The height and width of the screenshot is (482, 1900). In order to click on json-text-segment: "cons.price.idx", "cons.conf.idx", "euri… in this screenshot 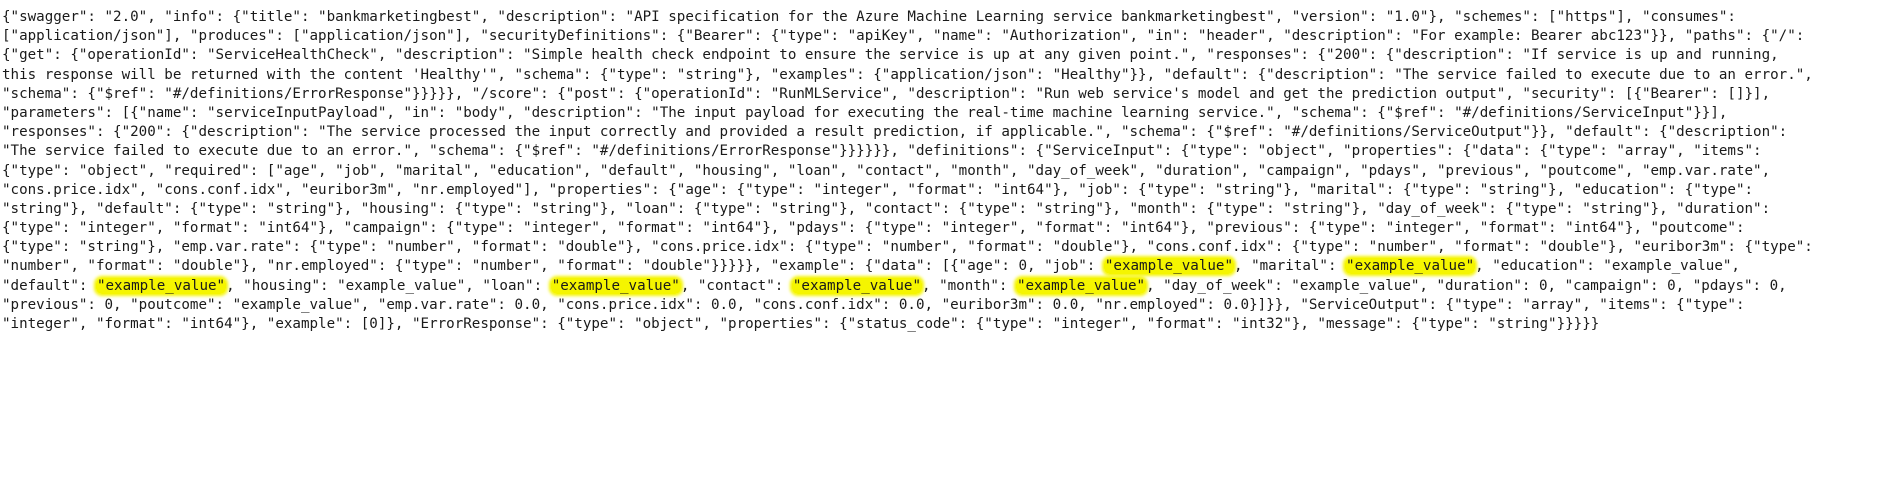, I will do `click(878, 189)`.